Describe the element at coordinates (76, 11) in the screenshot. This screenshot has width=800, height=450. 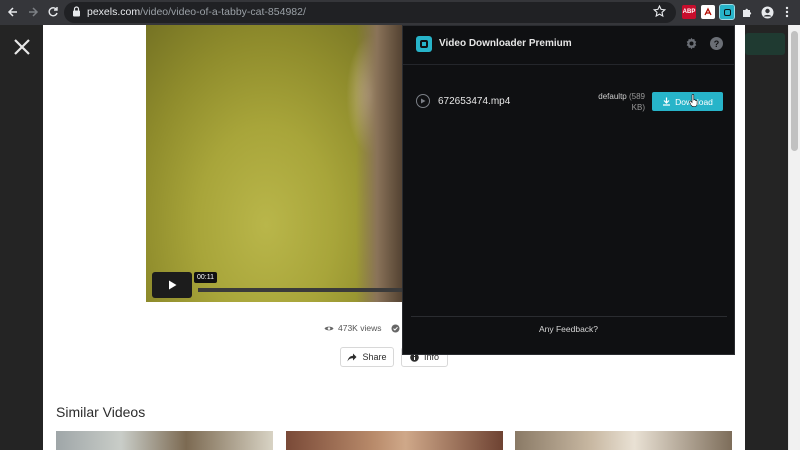
I see `lock-icon` at that location.